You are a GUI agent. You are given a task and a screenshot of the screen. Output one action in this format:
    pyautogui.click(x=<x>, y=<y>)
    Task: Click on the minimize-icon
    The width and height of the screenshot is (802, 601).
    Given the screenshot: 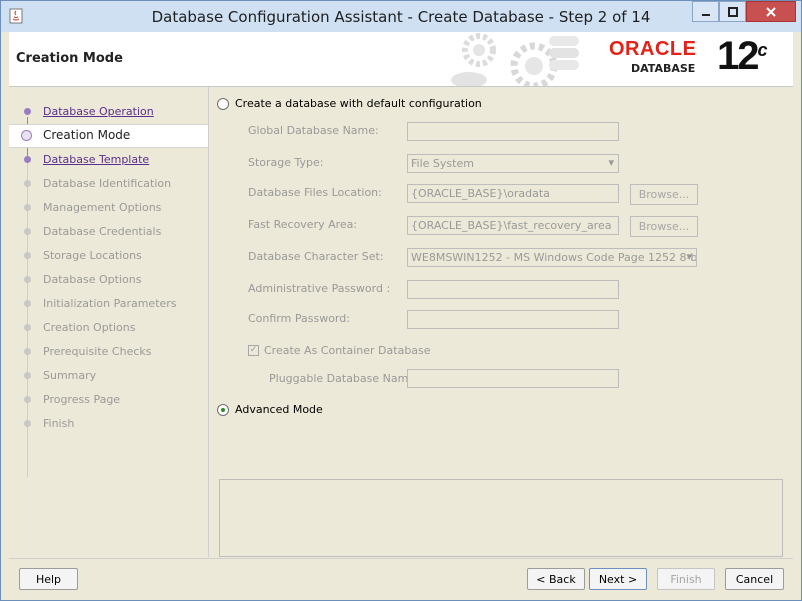 What is the action you would take?
    pyautogui.click(x=705, y=14)
    